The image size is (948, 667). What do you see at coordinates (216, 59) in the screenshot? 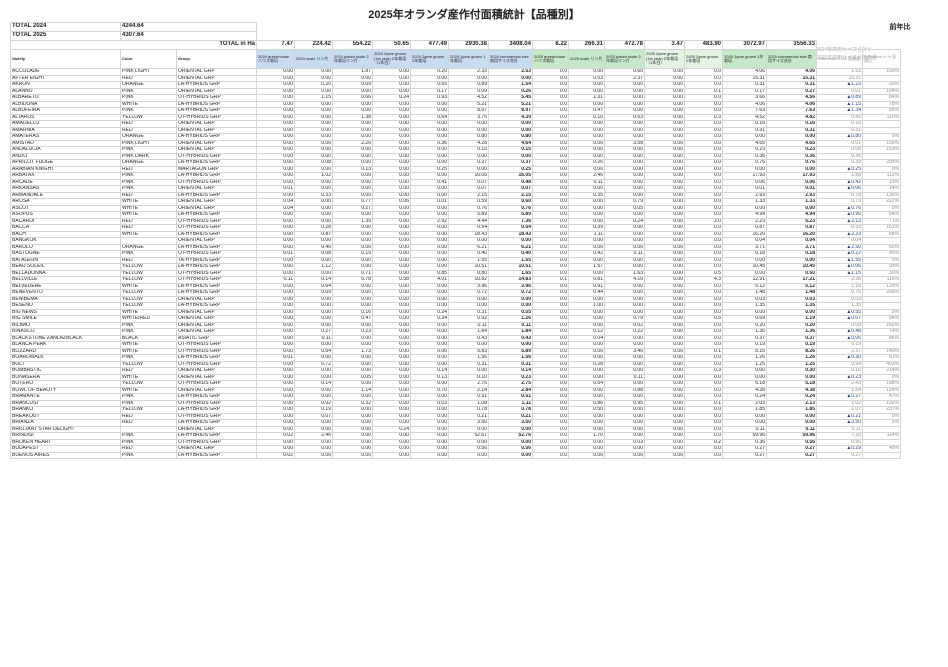
I see `header-group: Groep` at bounding box center [216, 59].